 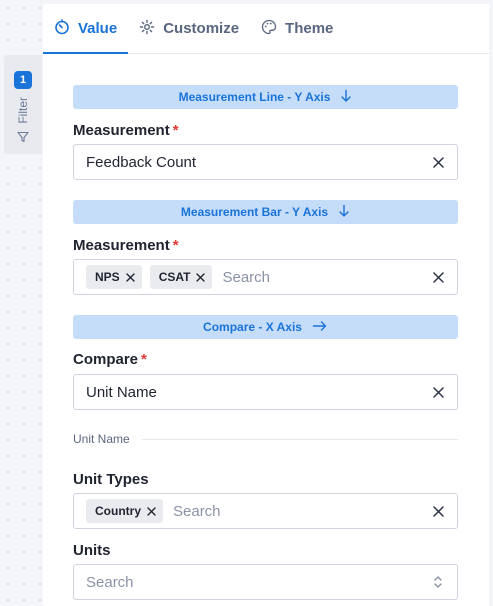 I want to click on section-title: Measurement Line - Y Axis, so click(x=254, y=97).